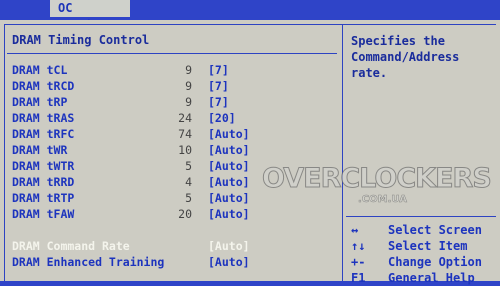  Describe the element at coordinates (185, 134) in the screenshot. I see `setting-current: 74` at that location.